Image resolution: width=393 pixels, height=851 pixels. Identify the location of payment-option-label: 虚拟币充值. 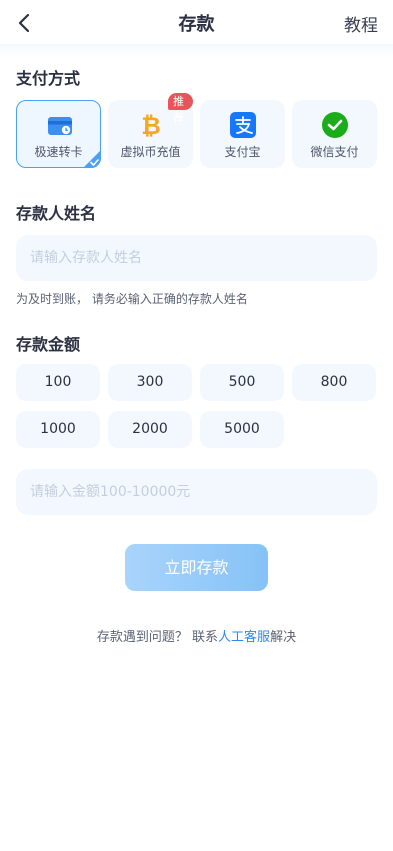
(150, 152).